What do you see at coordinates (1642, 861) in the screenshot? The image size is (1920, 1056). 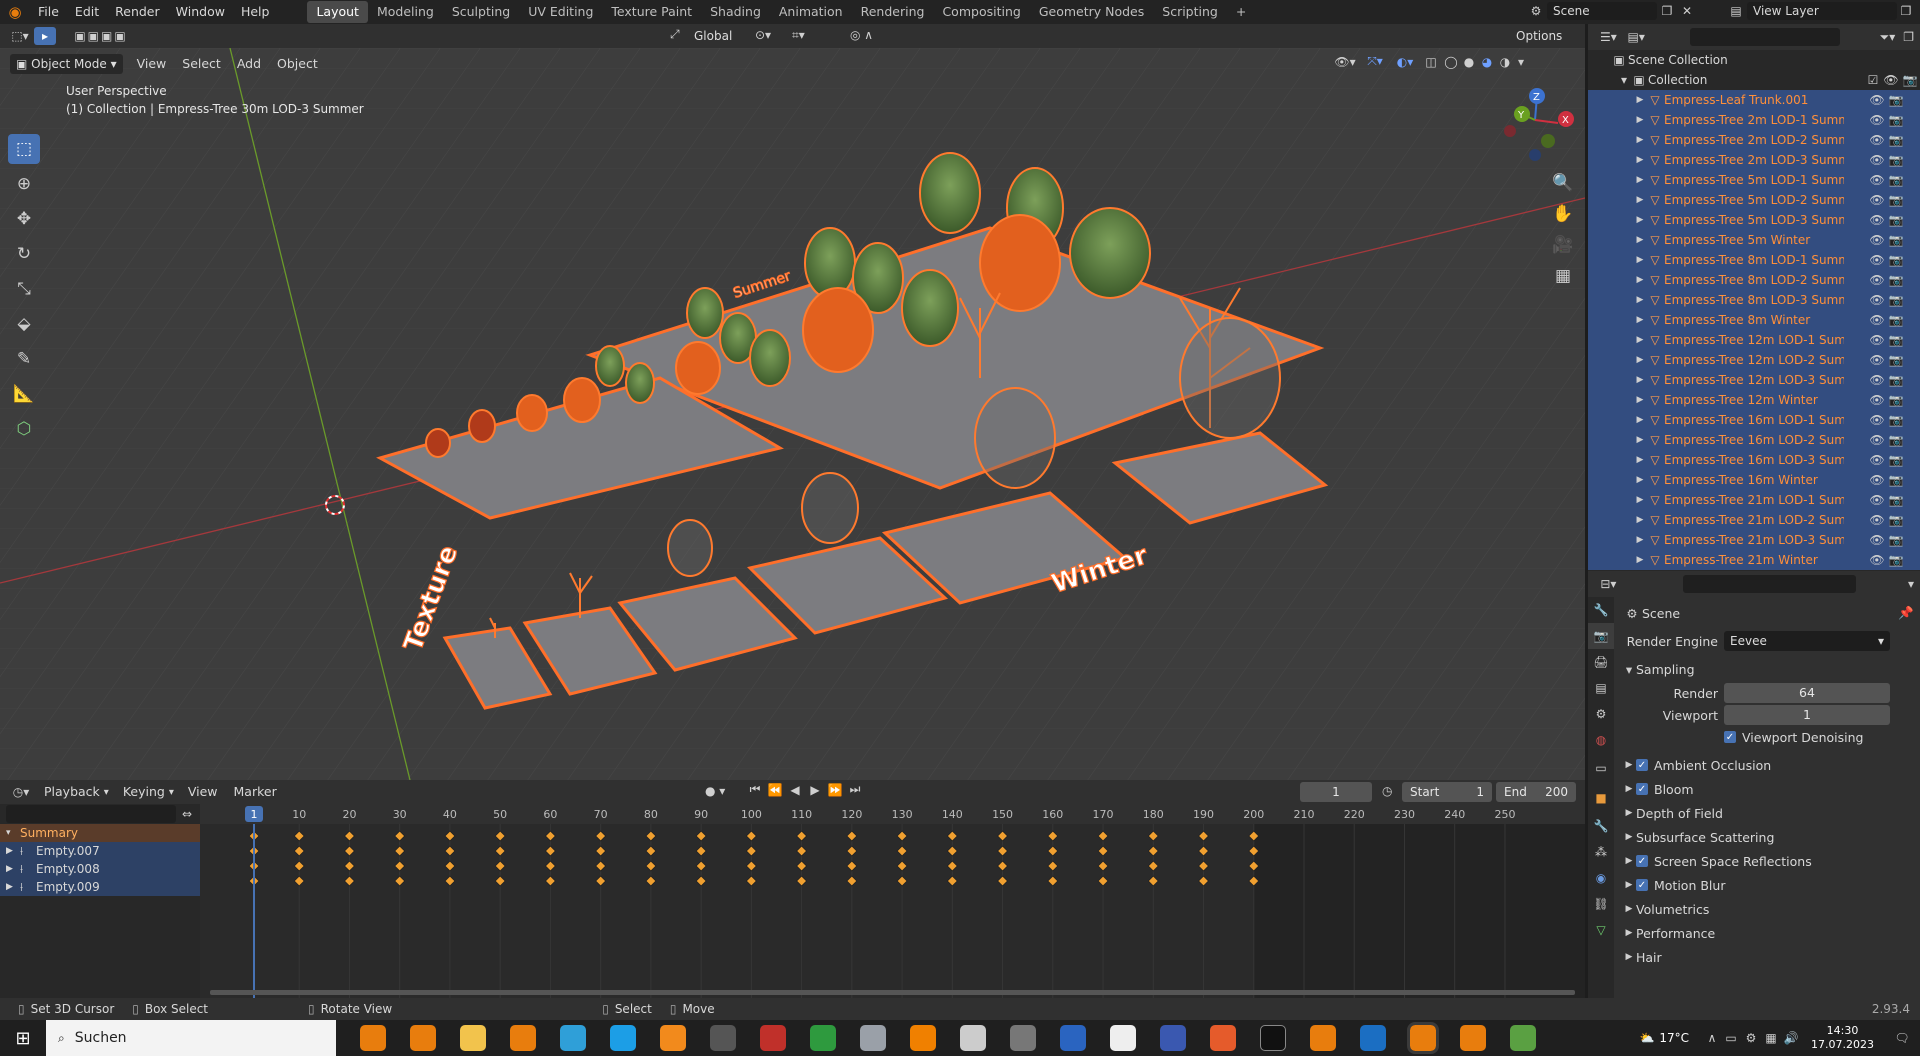 I see `panel-checkbox: ✓` at bounding box center [1642, 861].